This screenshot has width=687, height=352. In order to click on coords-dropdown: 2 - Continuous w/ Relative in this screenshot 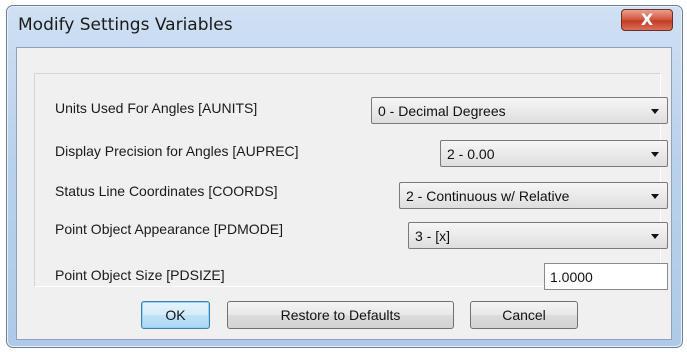, I will do `click(533, 195)`.